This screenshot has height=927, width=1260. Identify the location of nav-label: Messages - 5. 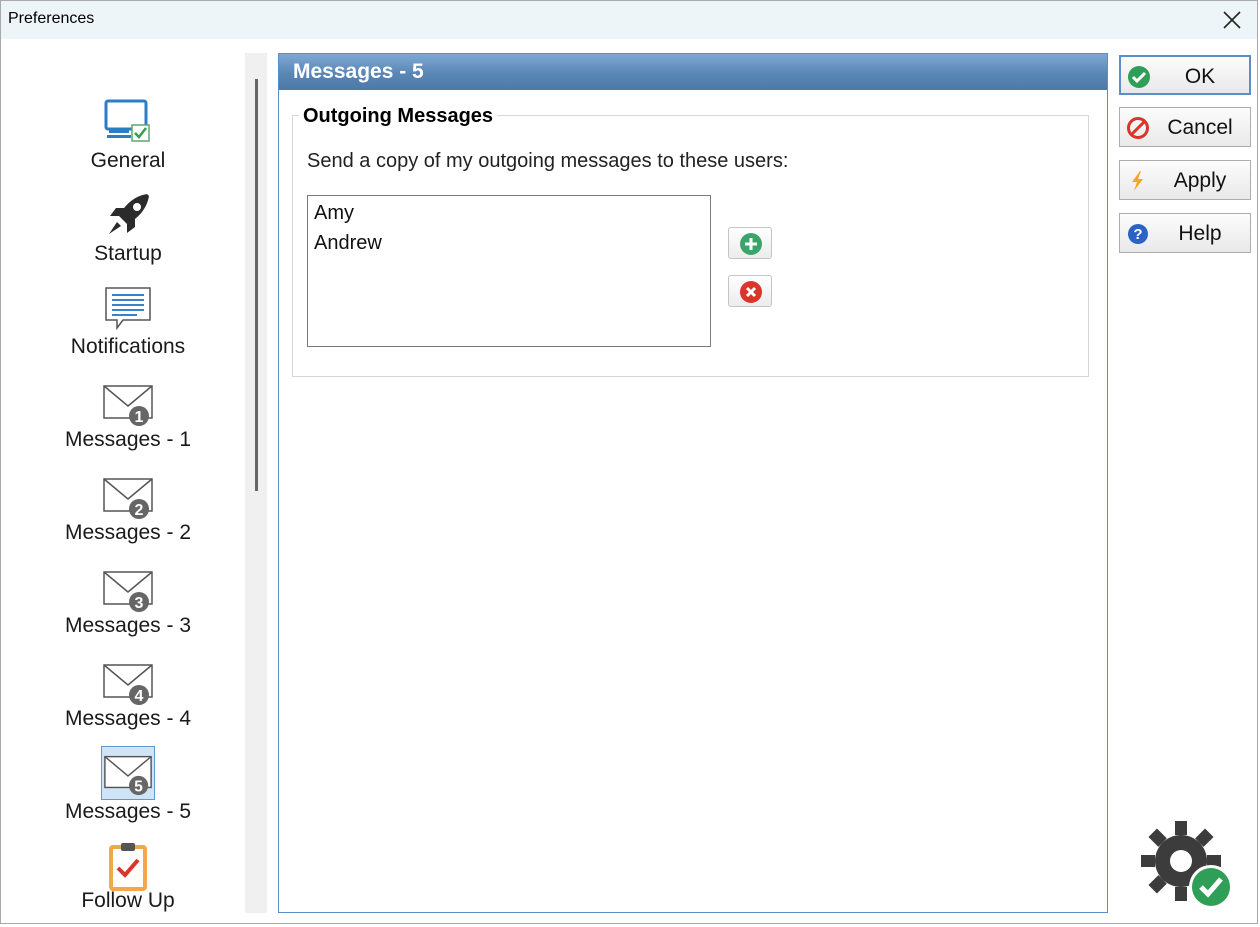
(128, 811).